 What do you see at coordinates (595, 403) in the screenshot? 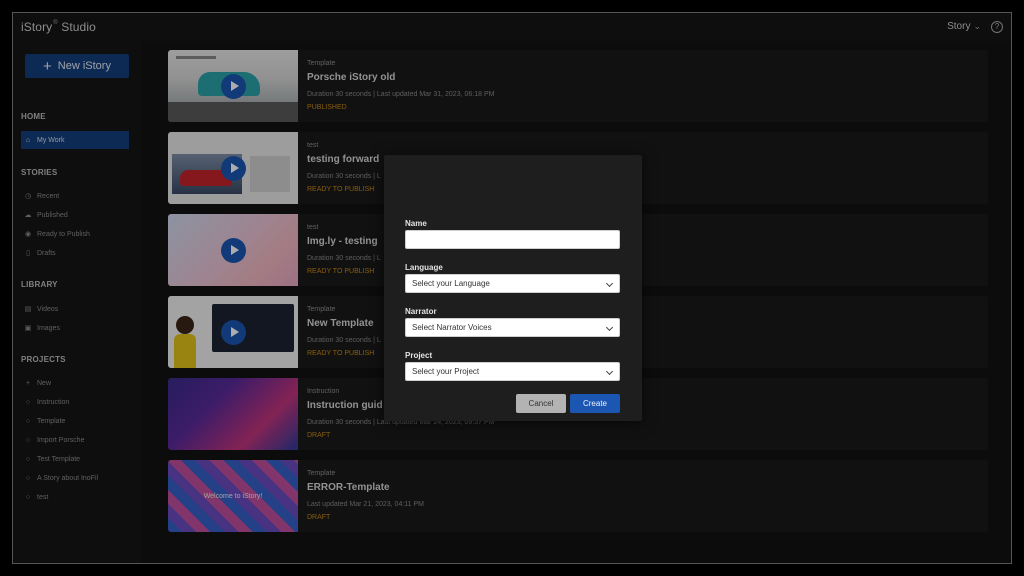
I see `create-button: Create` at bounding box center [595, 403].